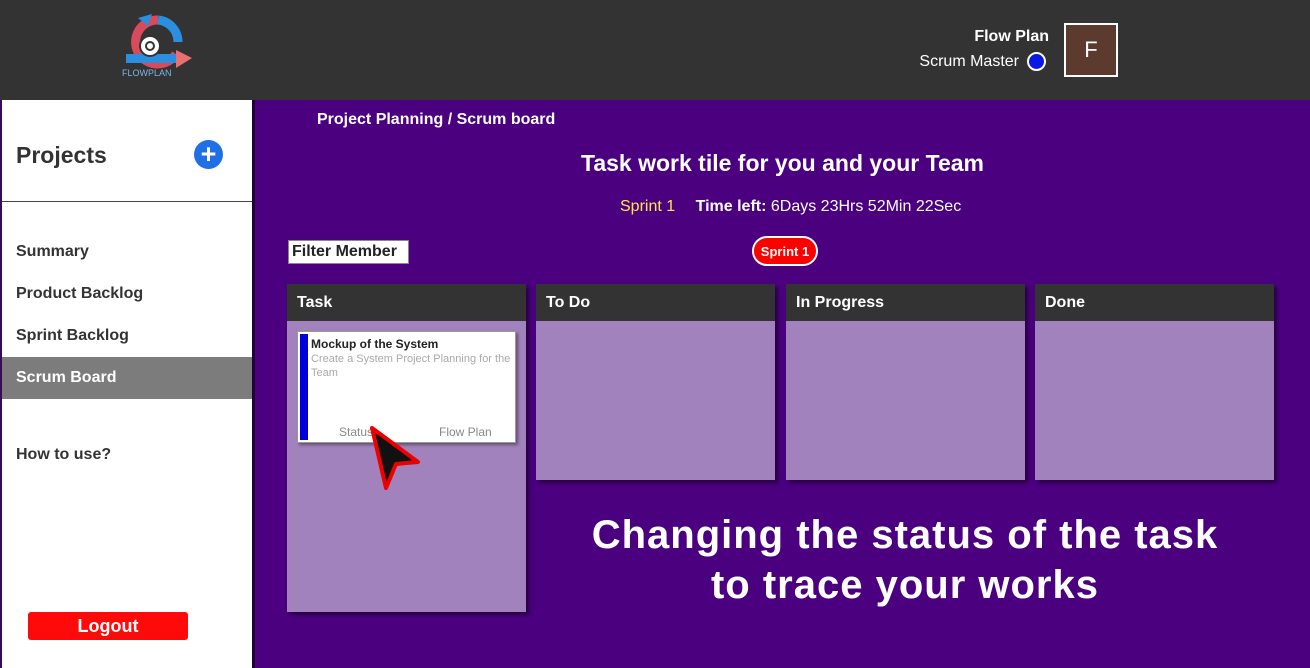 The image size is (1310, 668). I want to click on sidebar-item-sprint-backlog: Sprint Backlog, so click(127, 336).